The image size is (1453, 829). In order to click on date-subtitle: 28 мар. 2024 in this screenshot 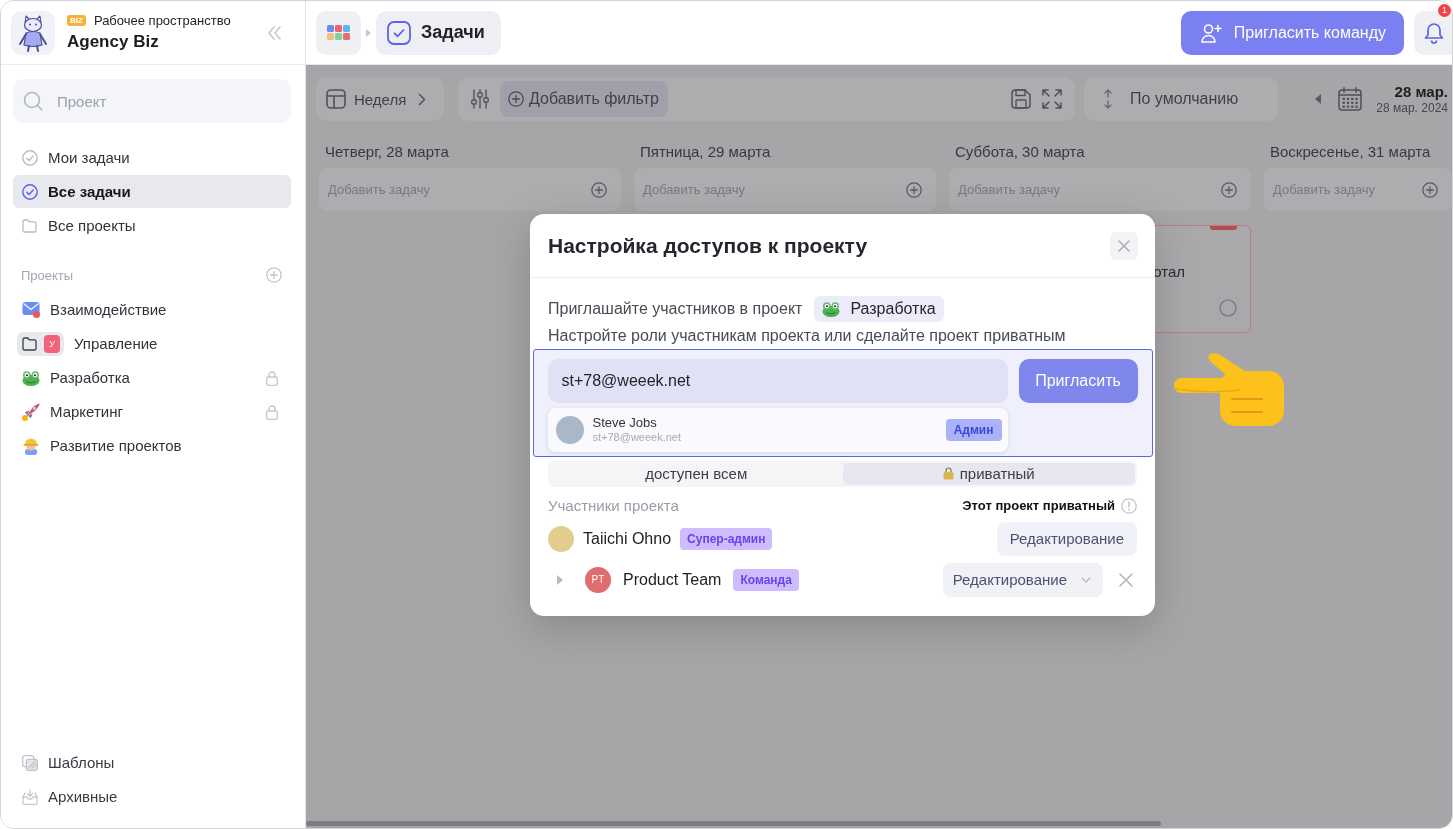, I will do `click(1412, 108)`.